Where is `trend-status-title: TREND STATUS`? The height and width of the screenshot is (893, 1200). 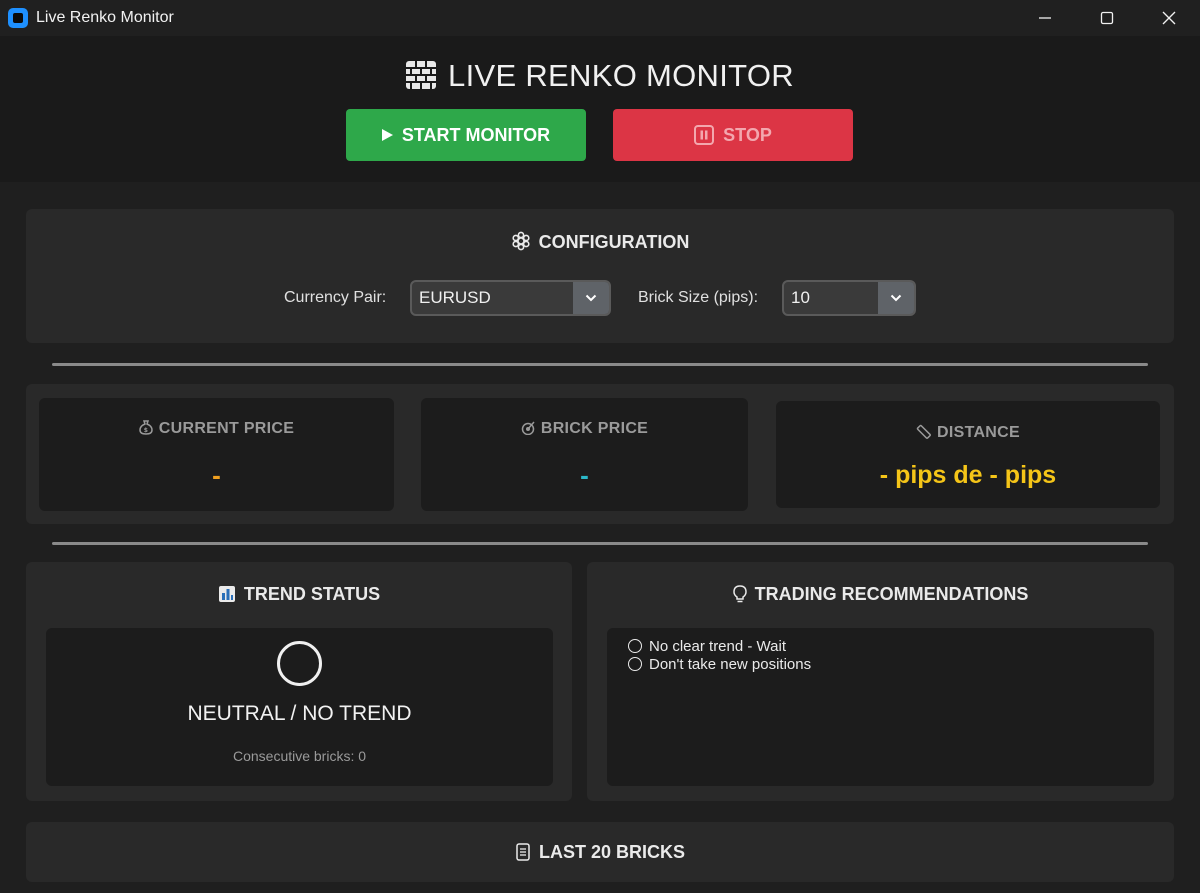
trend-status-title: TREND STATUS is located at coordinates (299, 596).